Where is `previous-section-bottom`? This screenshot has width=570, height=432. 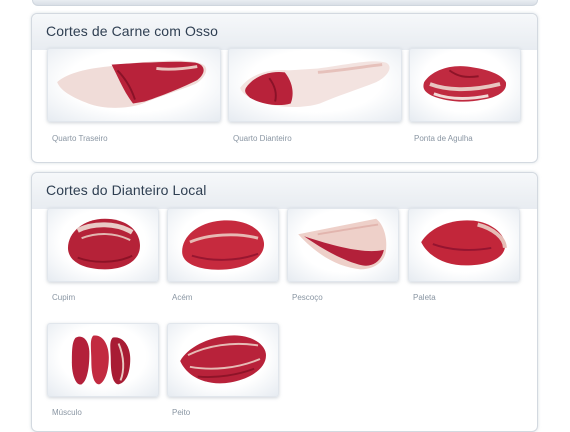 previous-section-bottom is located at coordinates (285, 3).